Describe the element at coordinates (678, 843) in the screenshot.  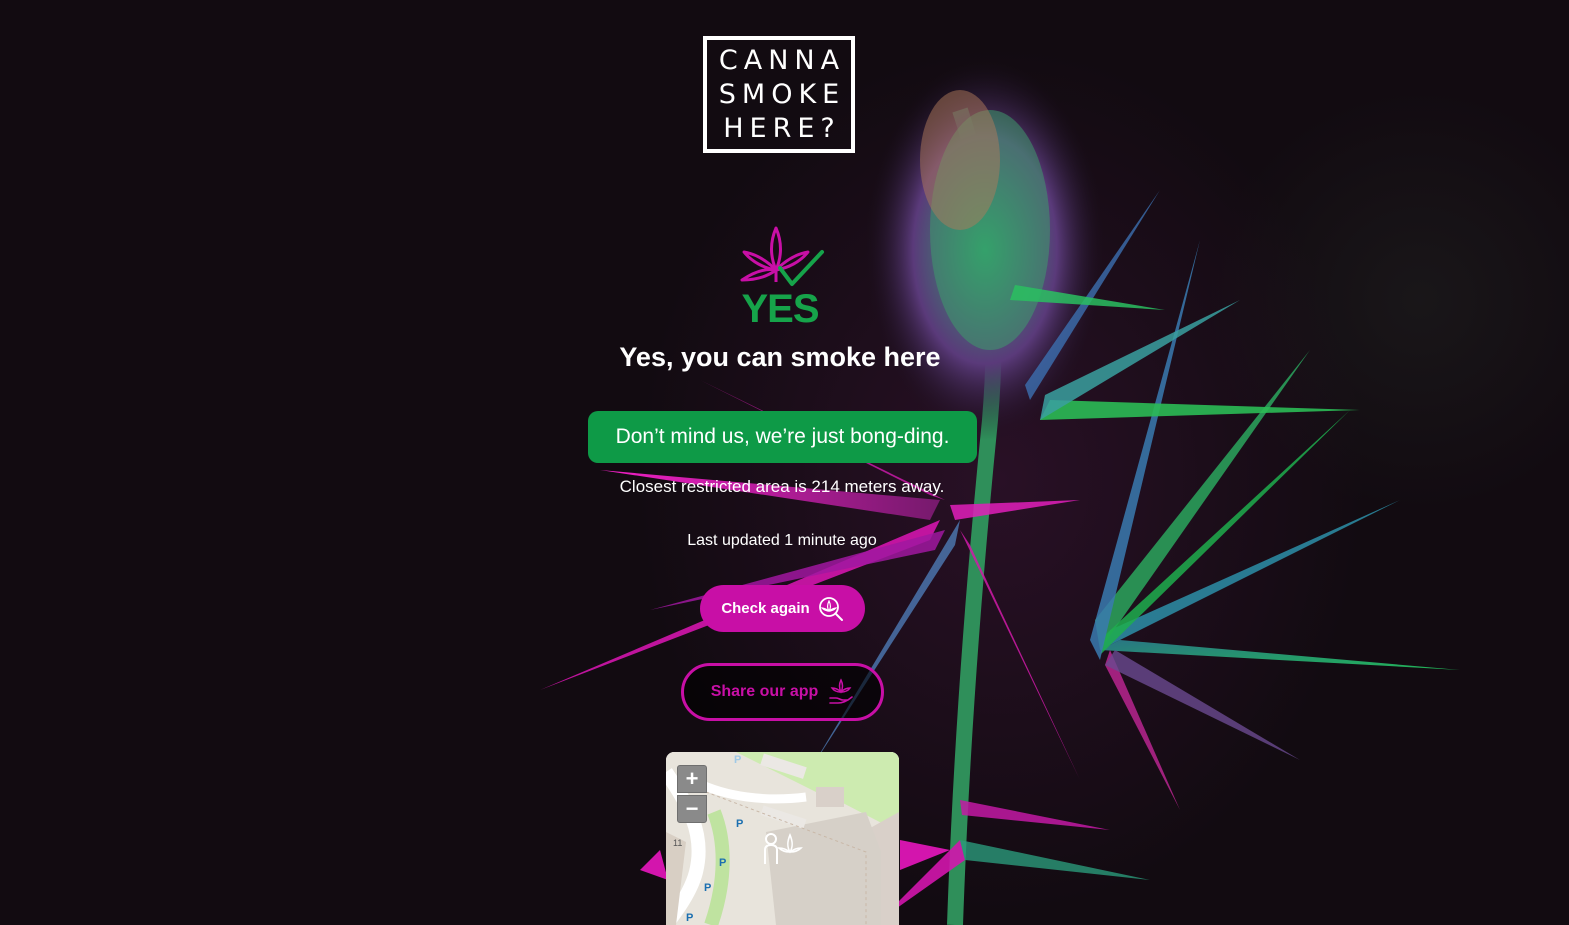
I see `map-house-number: 11` at that location.